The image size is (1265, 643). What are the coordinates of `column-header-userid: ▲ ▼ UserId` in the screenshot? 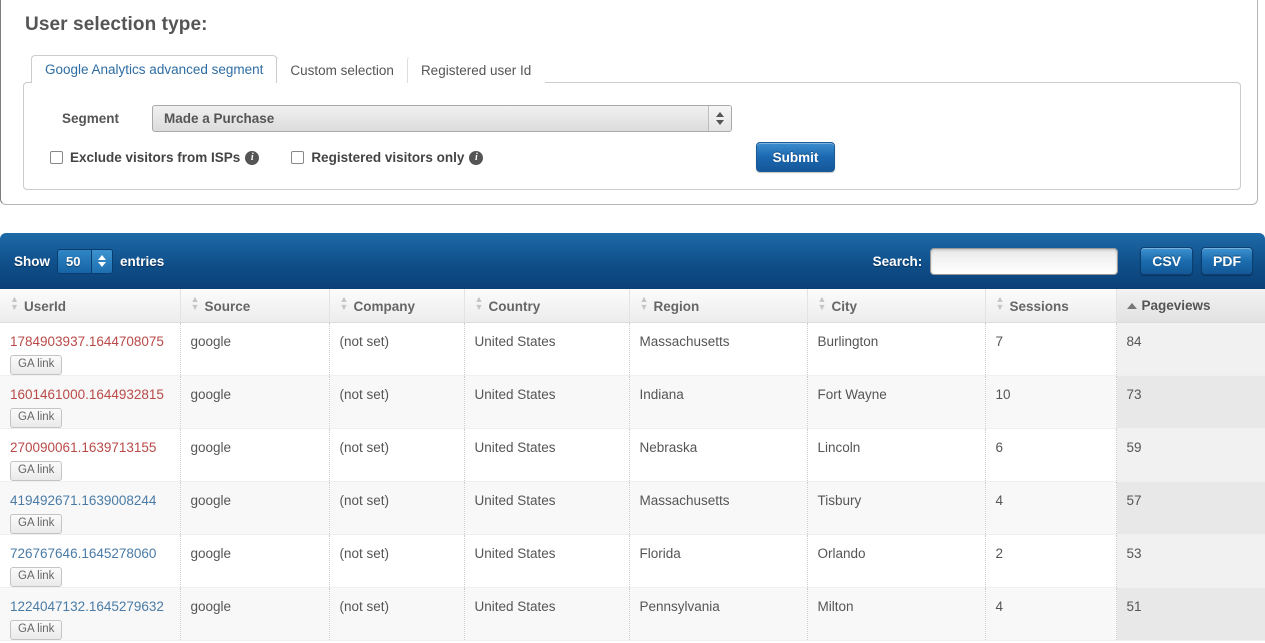 It's located at (90, 306).